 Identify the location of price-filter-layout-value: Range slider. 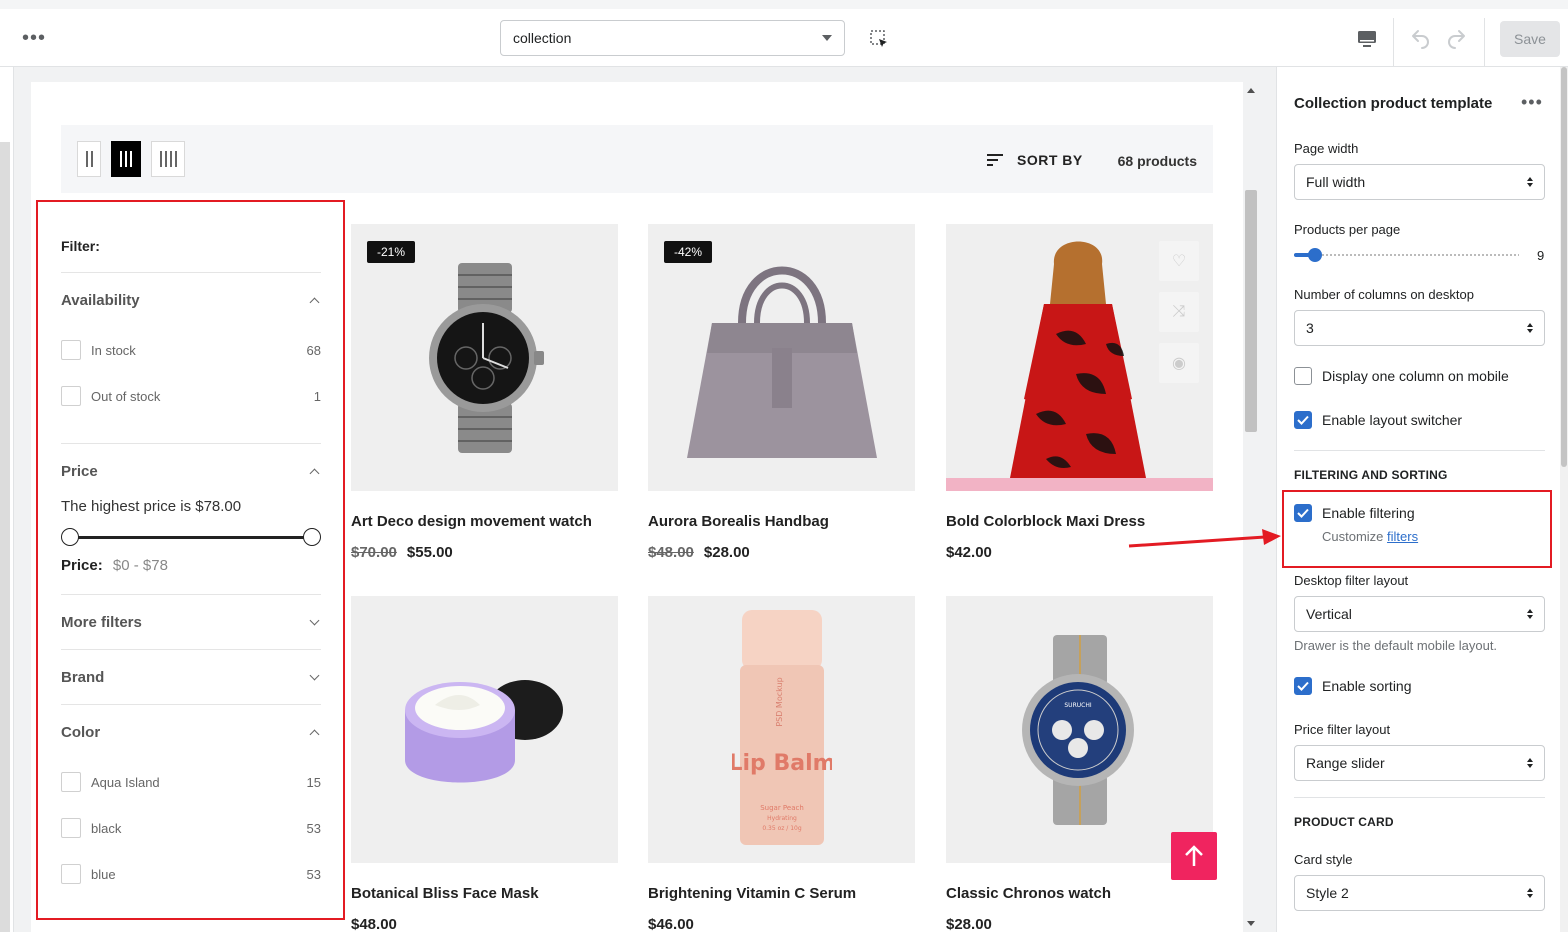
(1345, 763).